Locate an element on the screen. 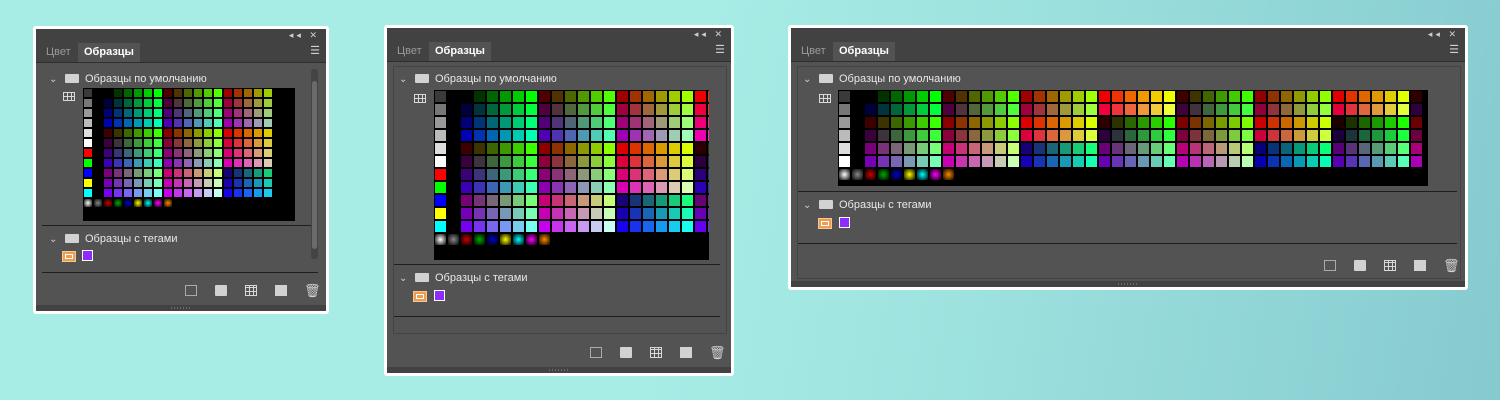 This screenshot has width=1500, height=400. resize-grip is located at coordinates (559, 370).